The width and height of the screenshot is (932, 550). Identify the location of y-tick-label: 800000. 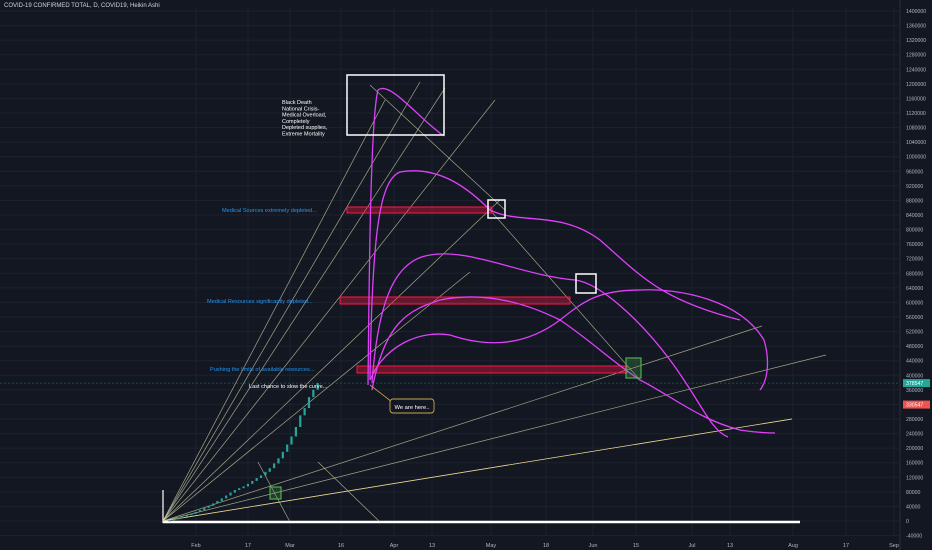
(914, 231).